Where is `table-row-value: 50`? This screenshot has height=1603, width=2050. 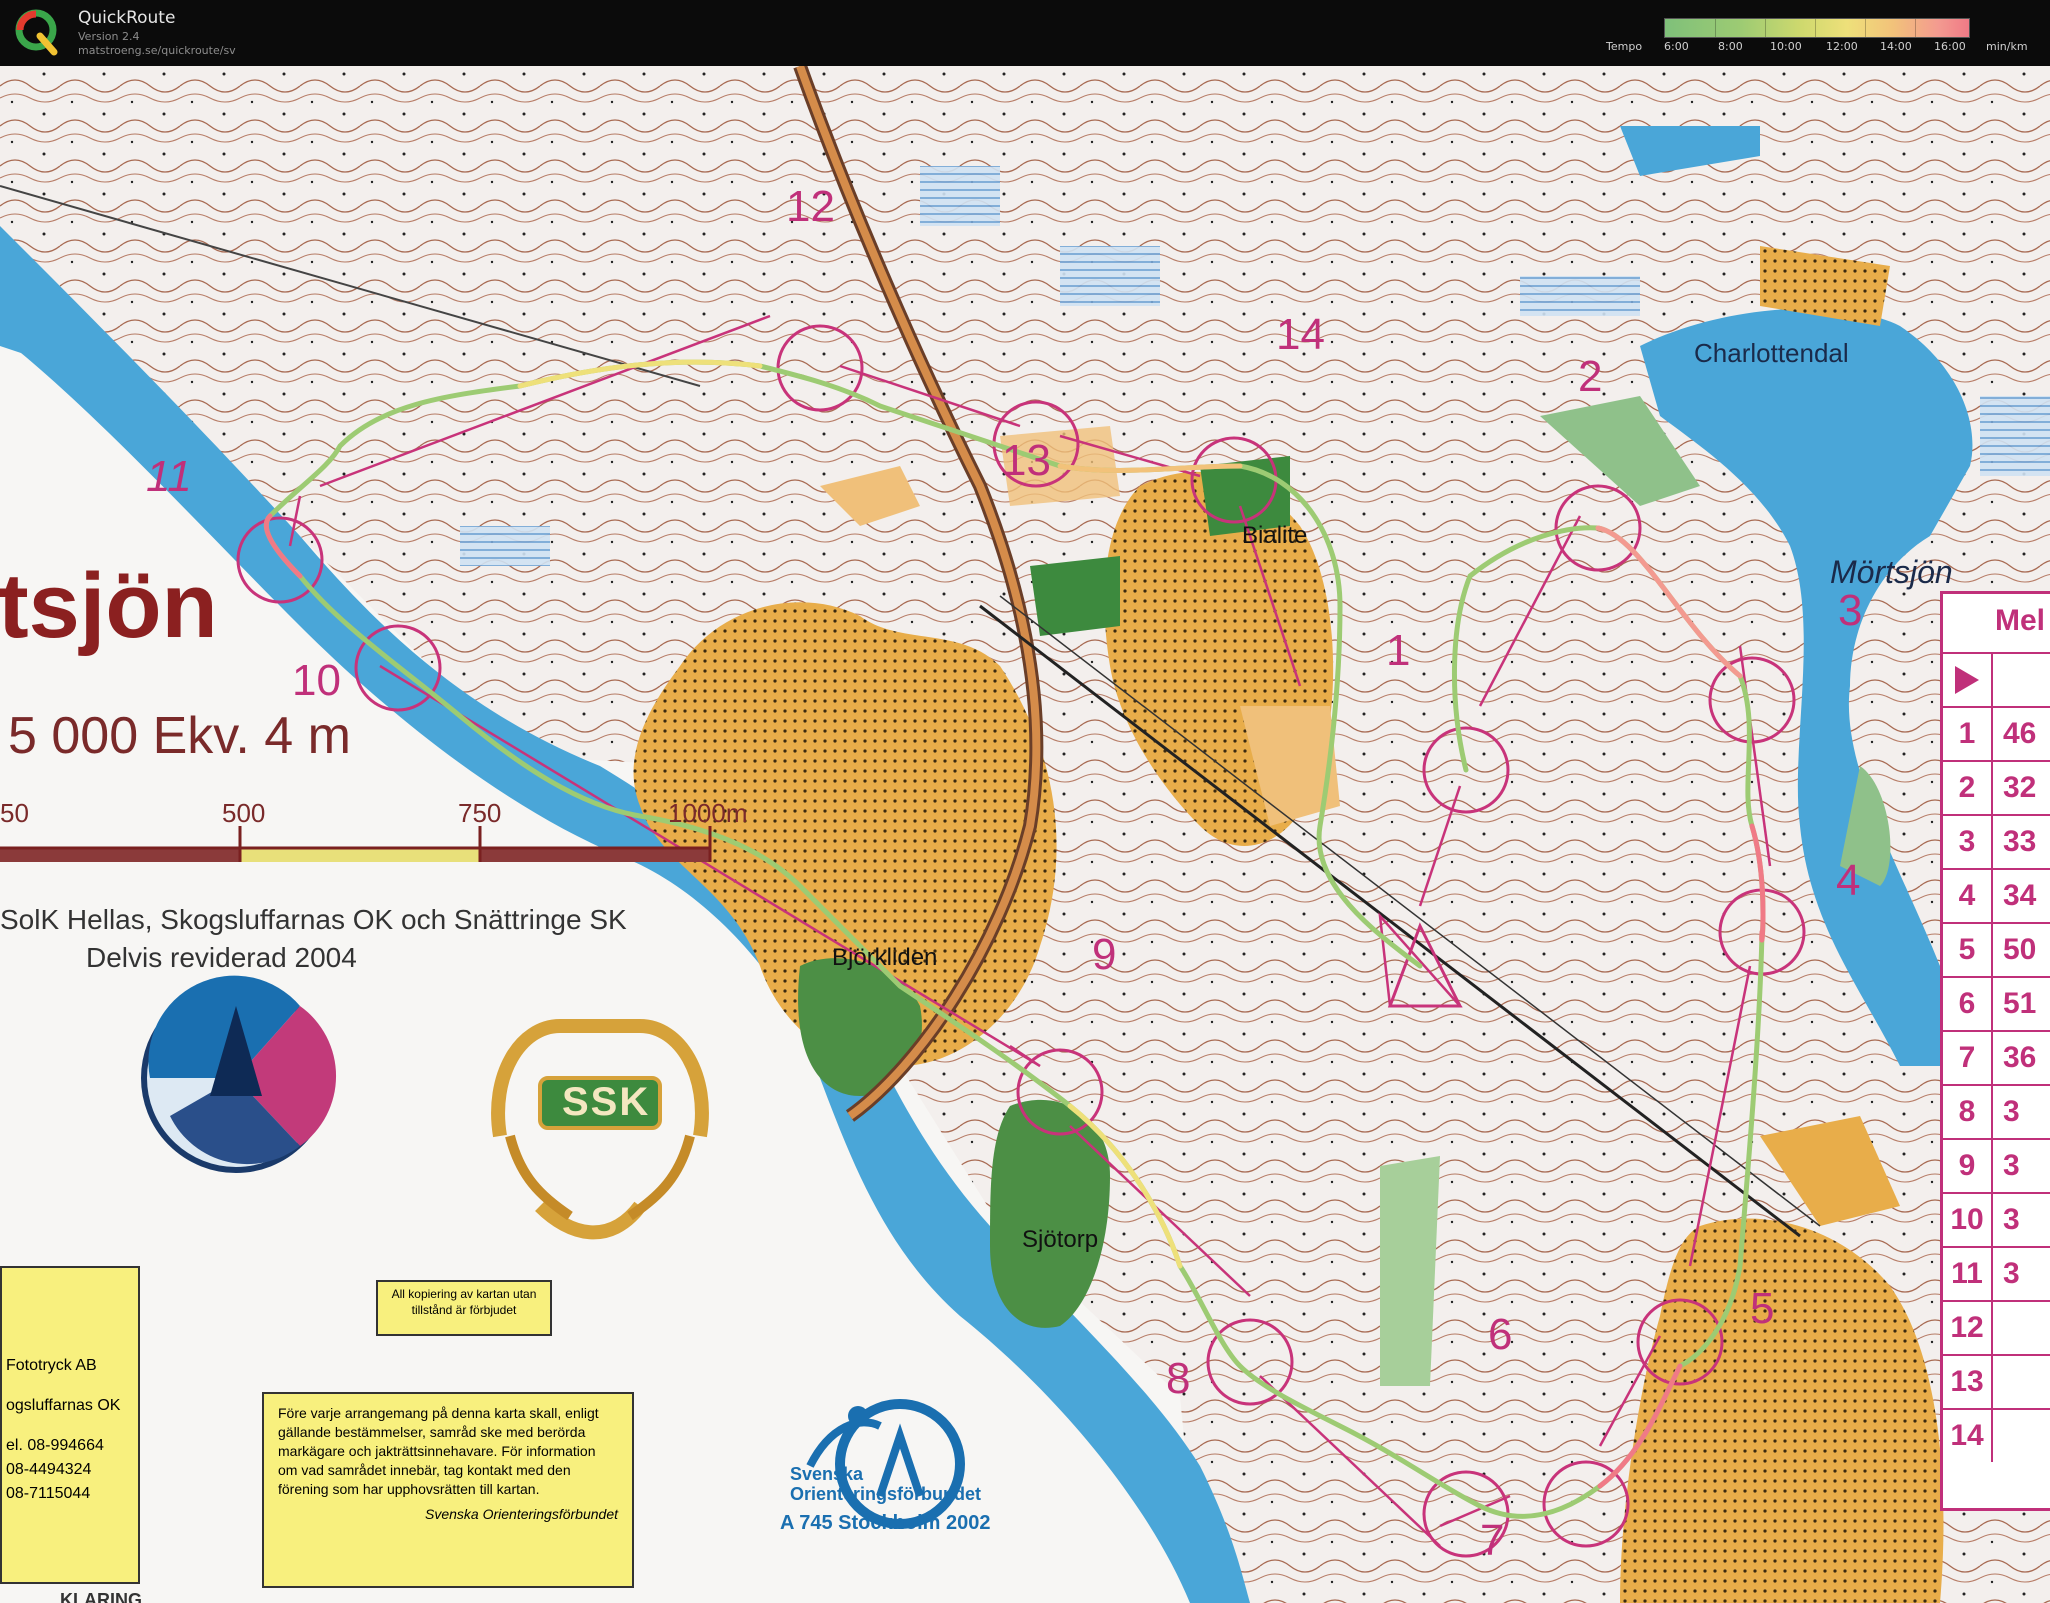 table-row-value: 50 is located at coordinates (2020, 949).